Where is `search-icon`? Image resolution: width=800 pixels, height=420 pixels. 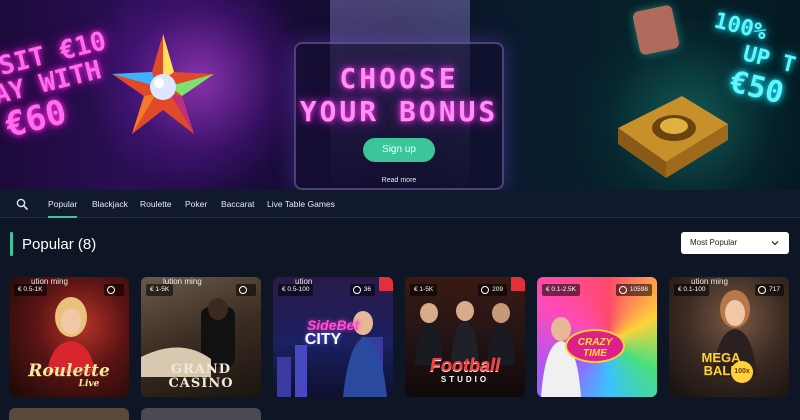
search-icon is located at coordinates (22, 204).